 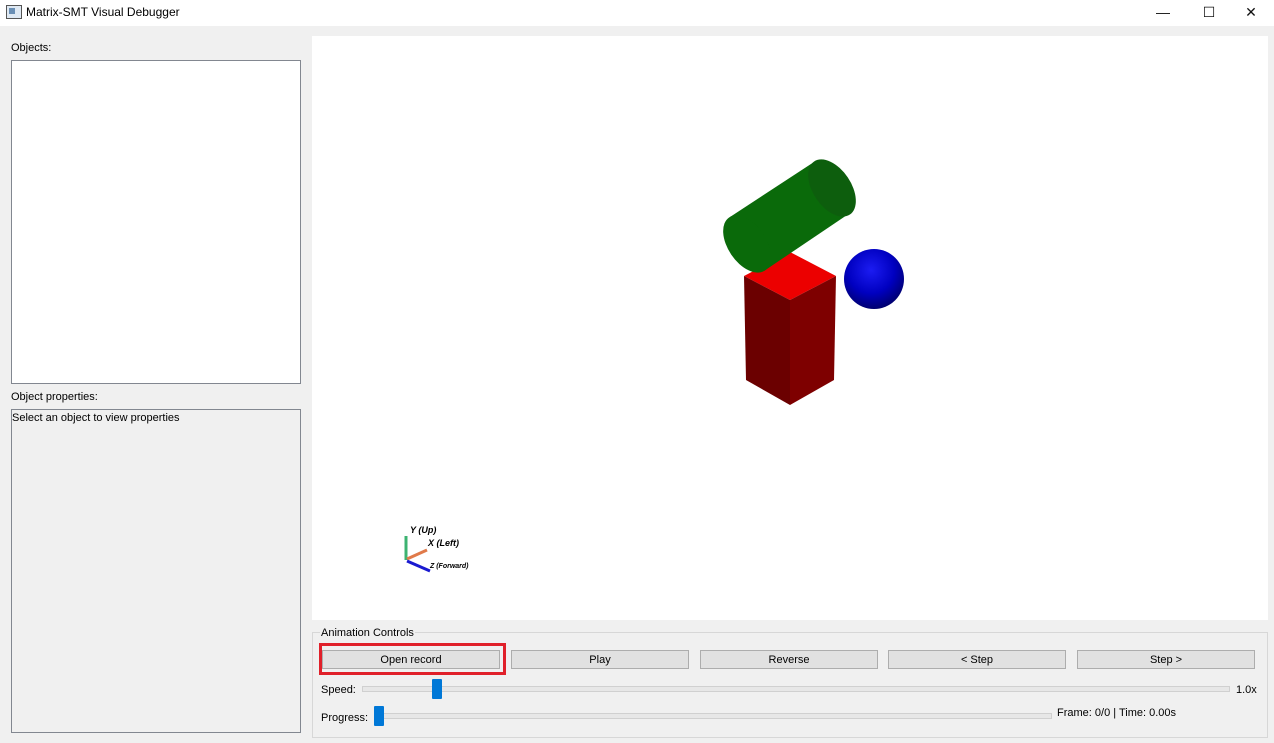 What do you see at coordinates (637, 13) in the screenshot?
I see `title-bar: Matrix-SMT Visual Debugger — ☐ ✕` at bounding box center [637, 13].